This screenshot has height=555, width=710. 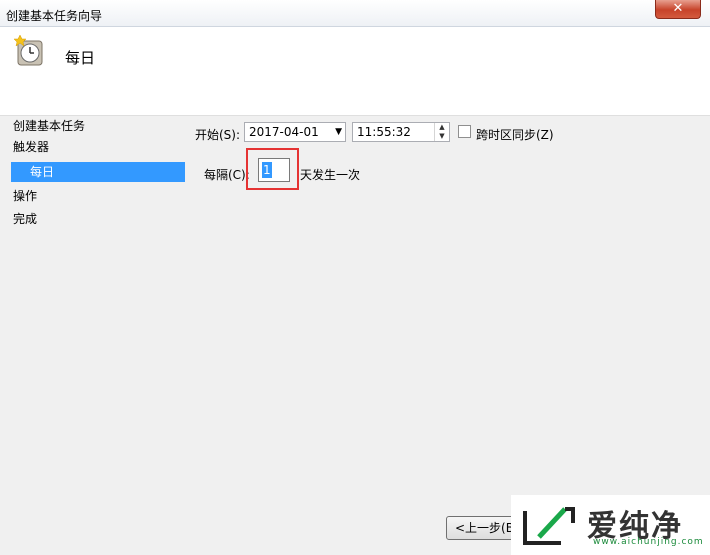 I want to click on close-button: ✕, so click(x=678, y=9).